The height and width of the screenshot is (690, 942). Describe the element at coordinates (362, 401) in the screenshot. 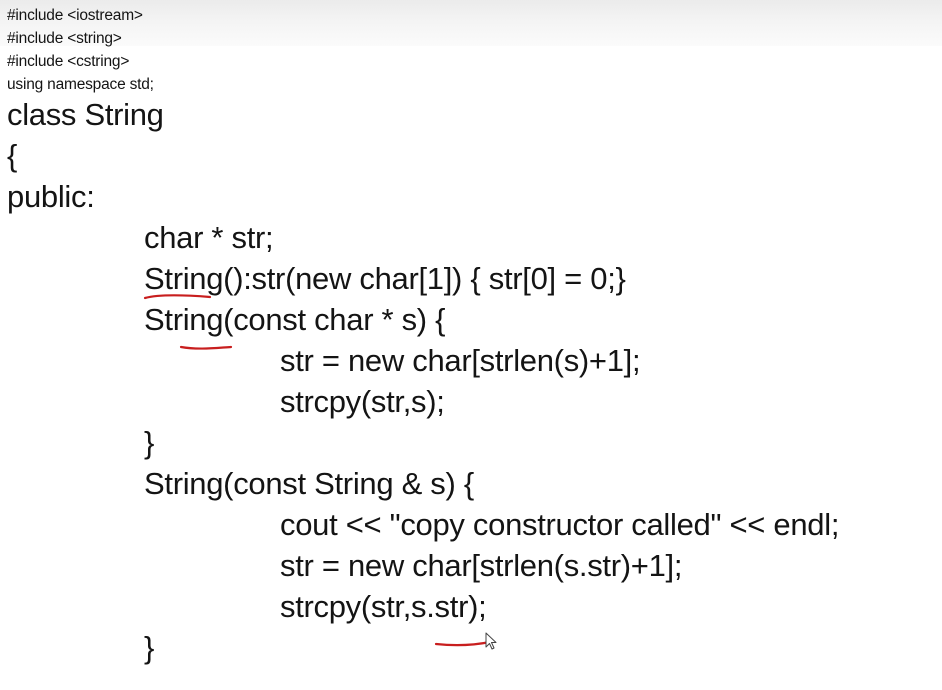

I see `char-constructor-copy-line: strcpy(str,s);` at that location.